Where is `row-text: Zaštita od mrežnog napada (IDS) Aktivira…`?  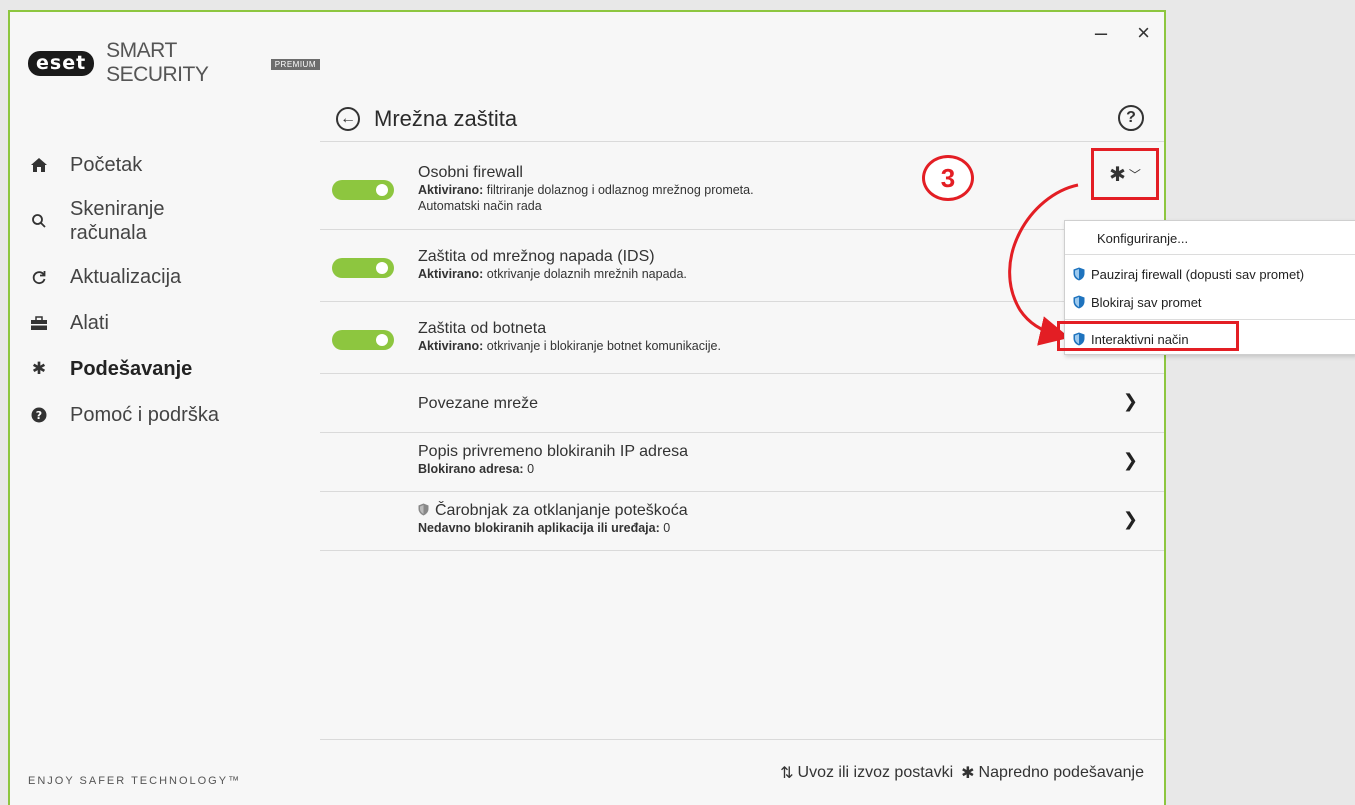
row-text: Zaštita od mrežnog napada (IDS) Aktivira… is located at coordinates (552, 265).